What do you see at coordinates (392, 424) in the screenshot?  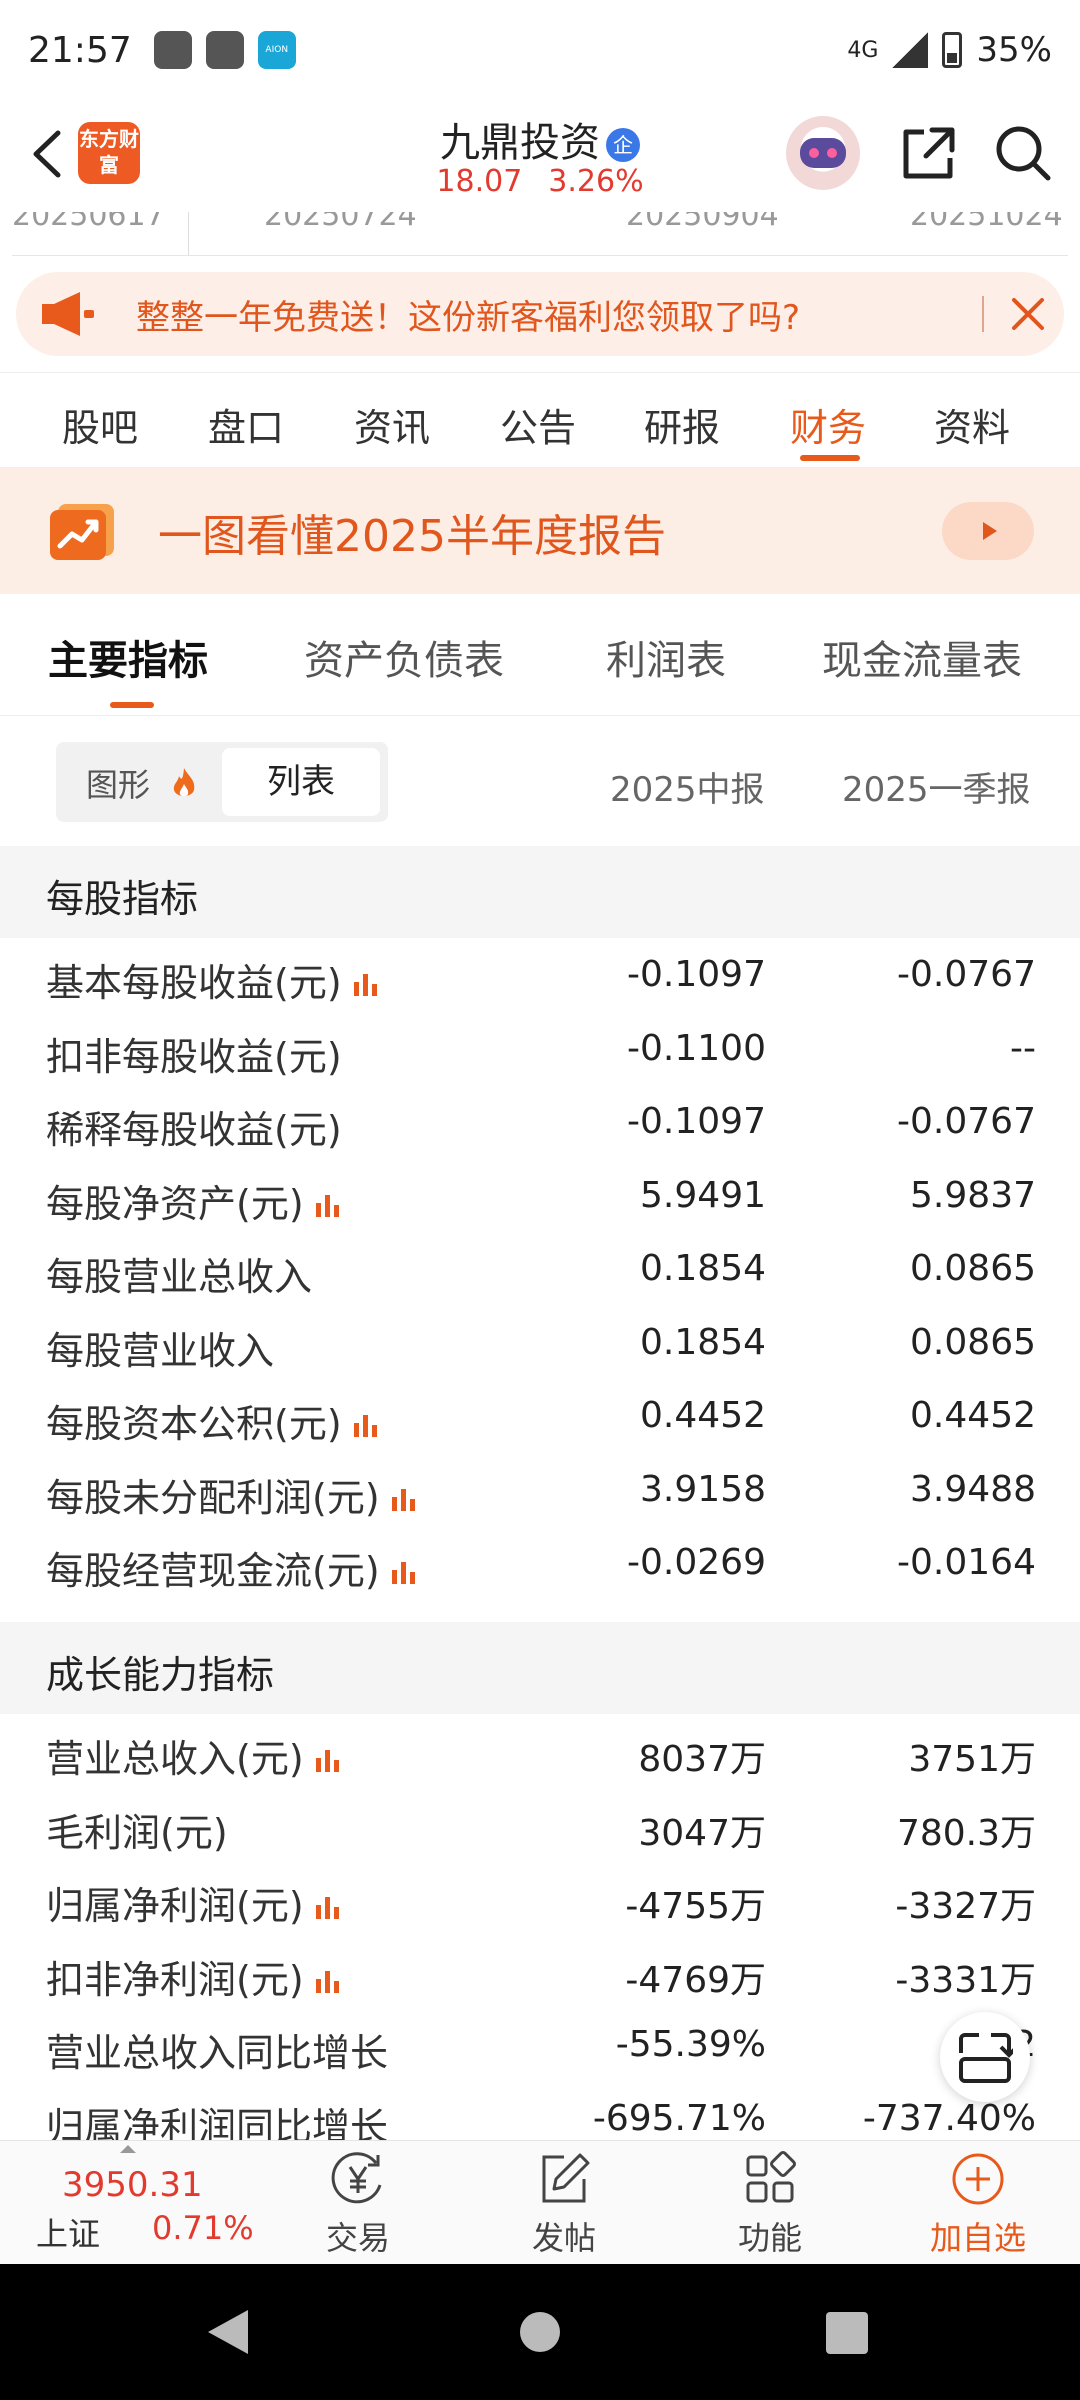 I see `tab-news: 资讯` at bounding box center [392, 424].